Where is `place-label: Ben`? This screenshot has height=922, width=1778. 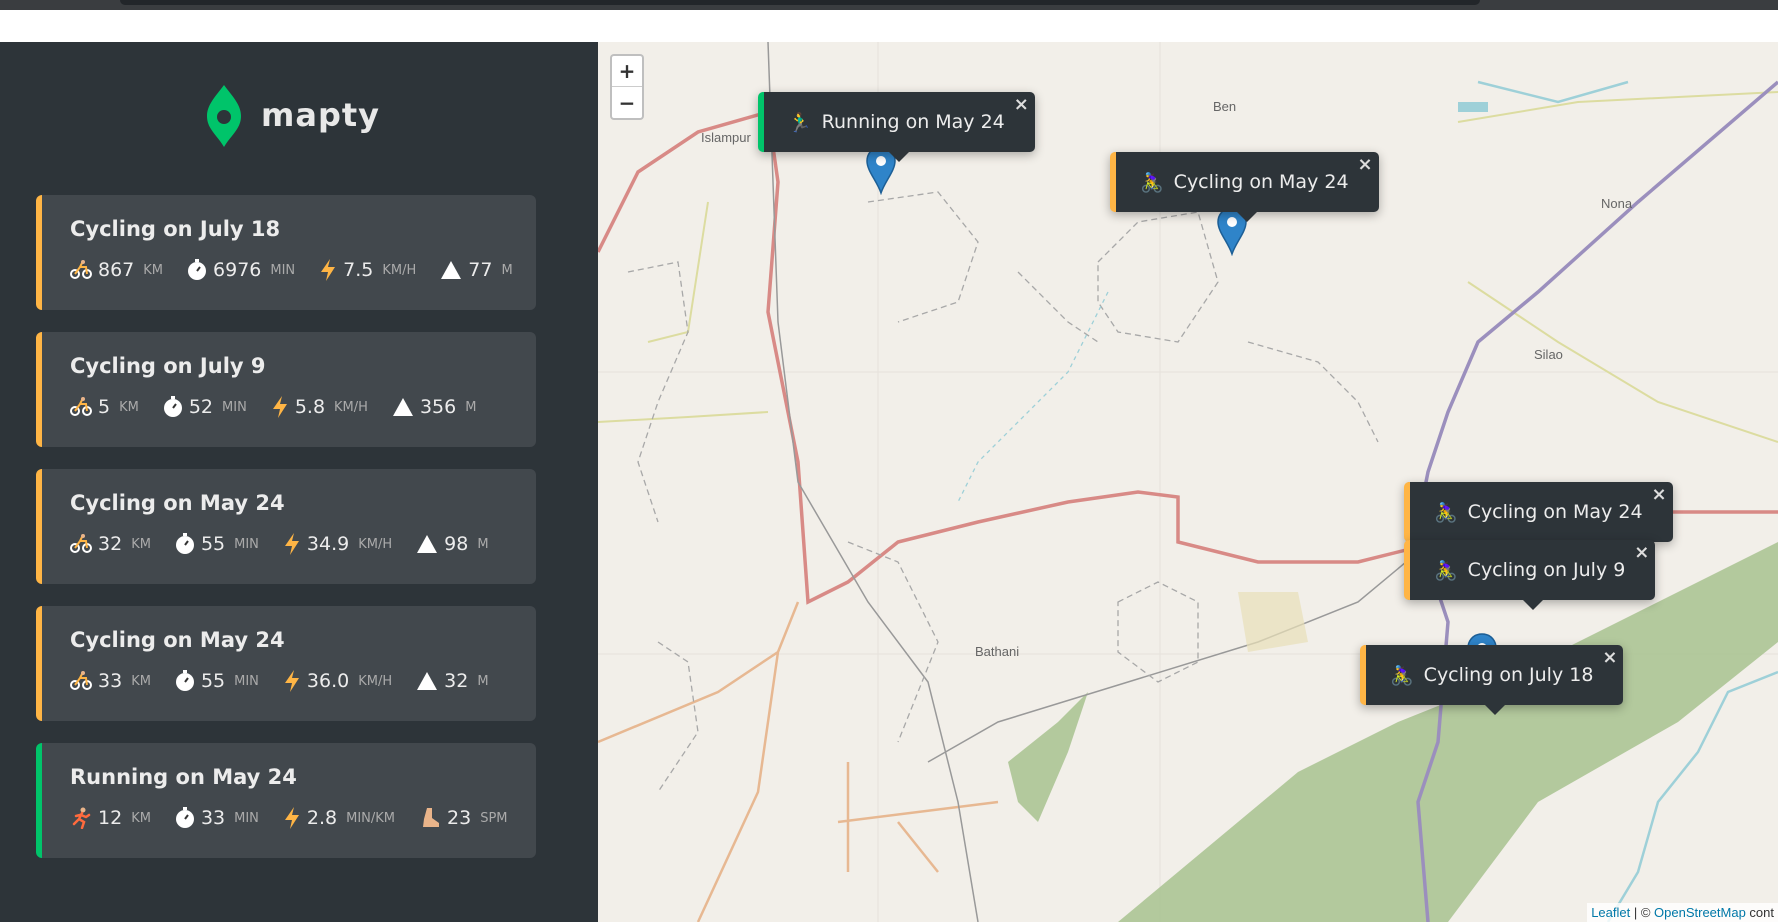 place-label: Ben is located at coordinates (1225, 106).